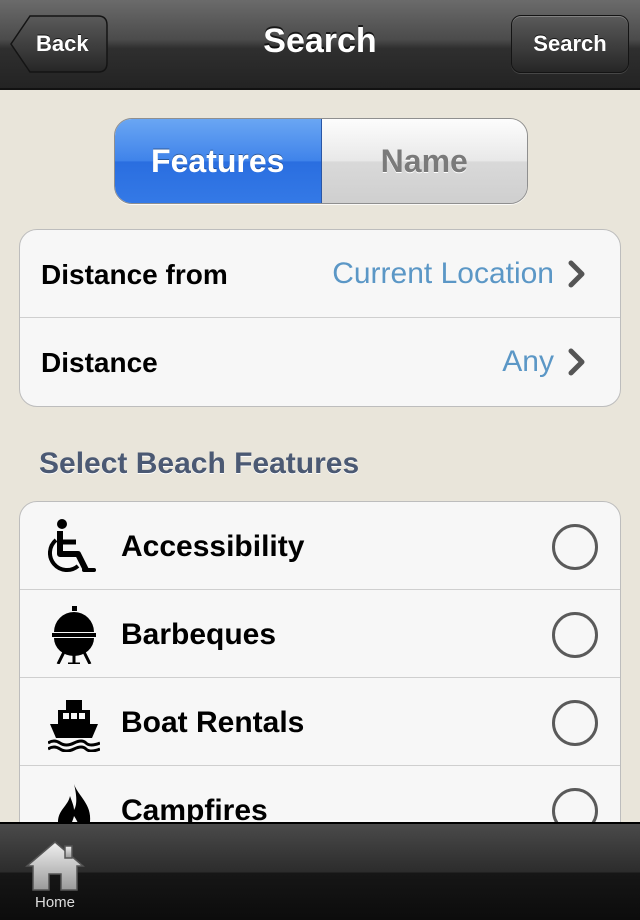 Image resolution: width=640 pixels, height=920 pixels. Describe the element at coordinates (570, 44) in the screenshot. I see `search-button: Search` at that location.